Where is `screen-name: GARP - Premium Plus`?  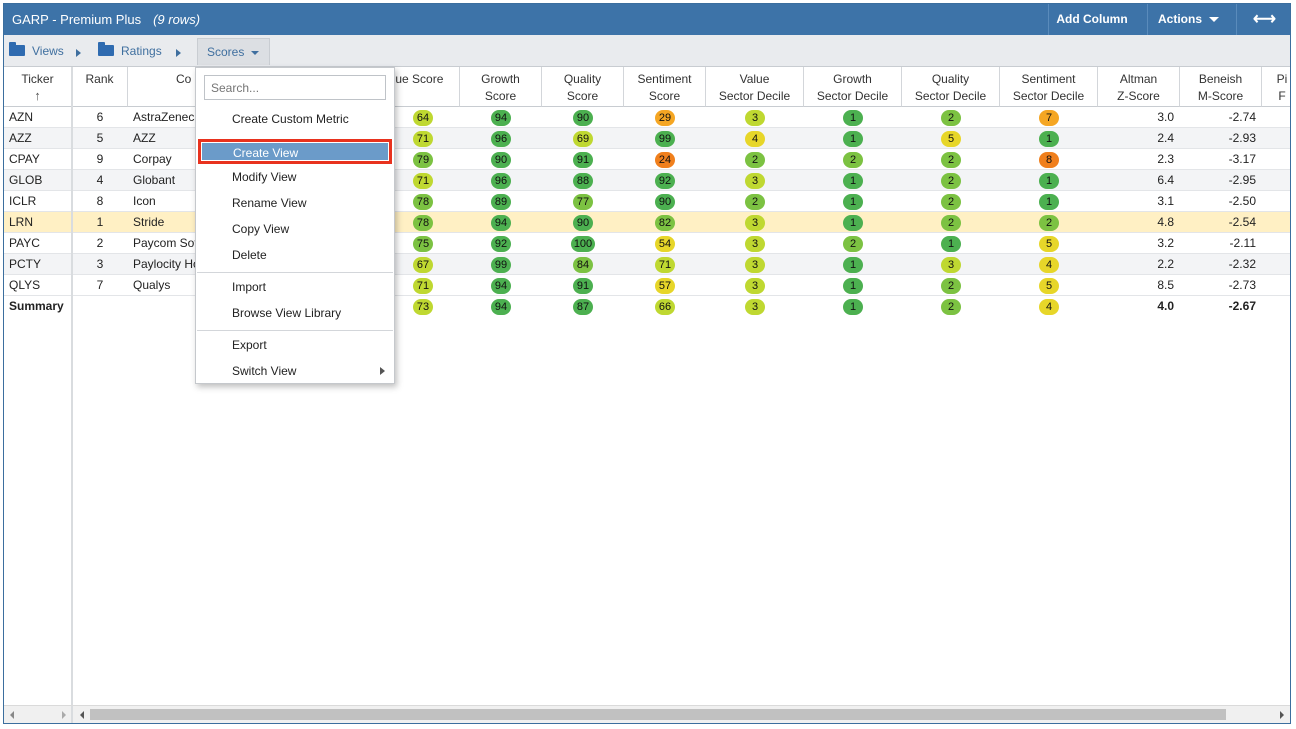 screen-name: GARP - Premium Plus is located at coordinates (77, 19).